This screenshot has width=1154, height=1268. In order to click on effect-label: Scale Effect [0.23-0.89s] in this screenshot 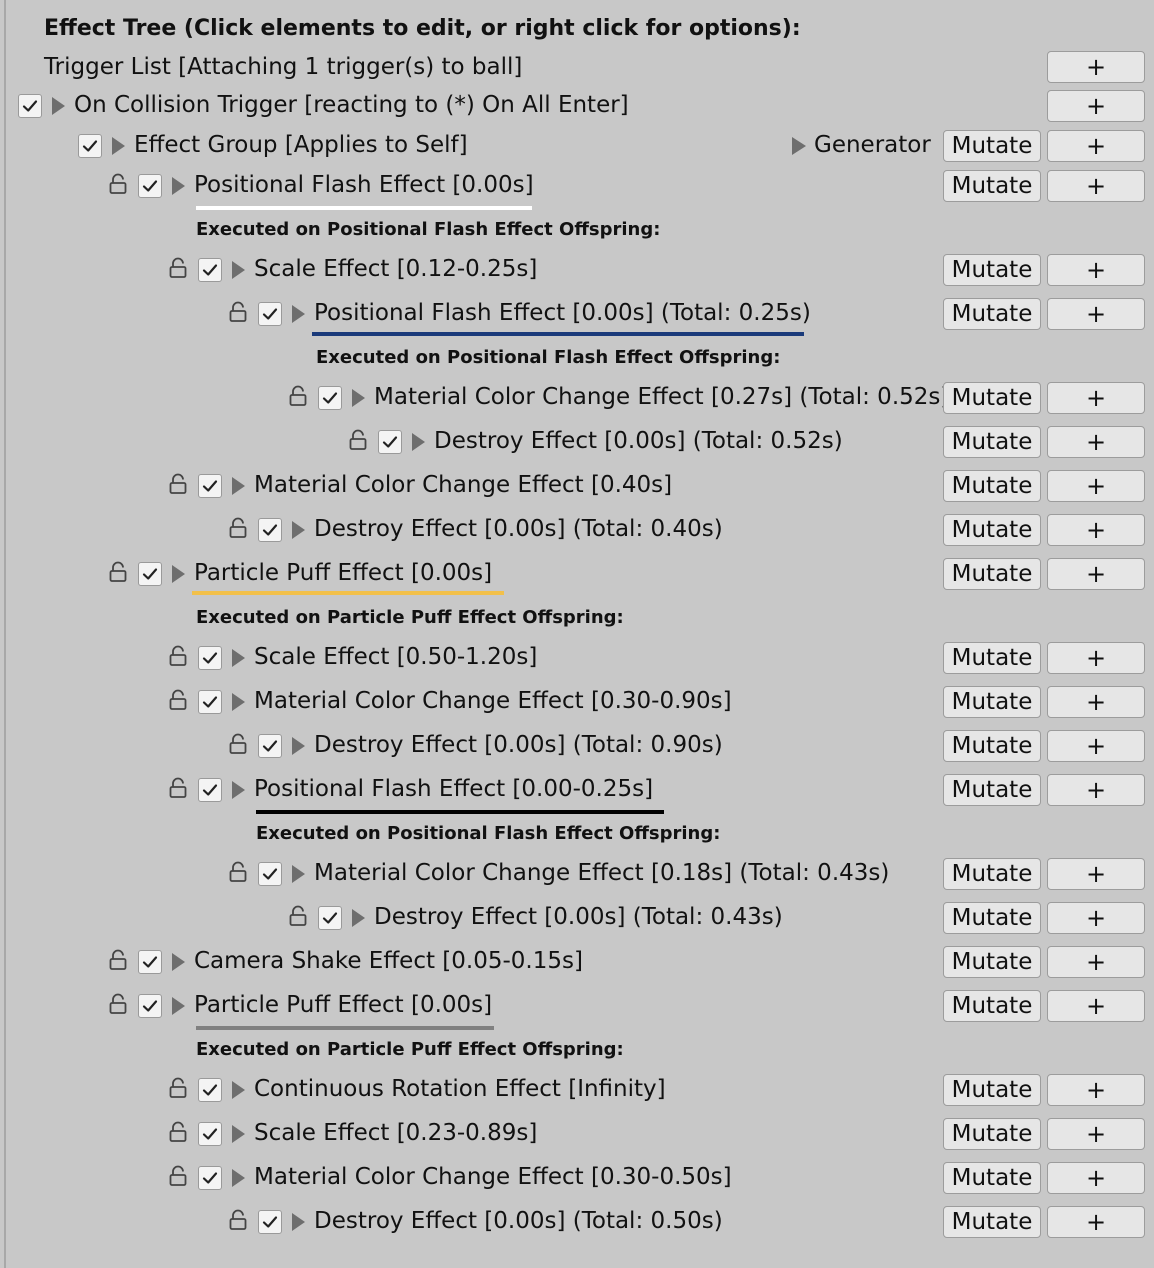, I will do `click(395, 1133)`.